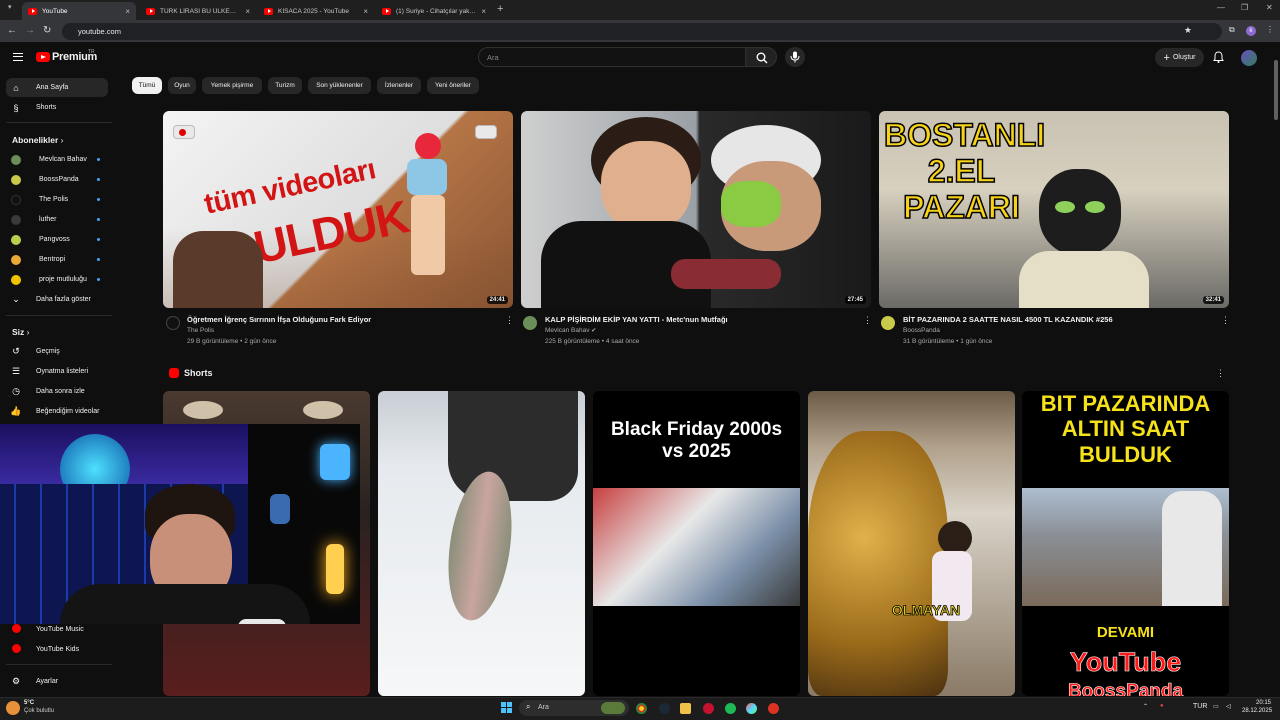 This screenshot has height=720, width=1280. I want to click on show-more-button: ⌄ Daha fazla göster, so click(57, 299).